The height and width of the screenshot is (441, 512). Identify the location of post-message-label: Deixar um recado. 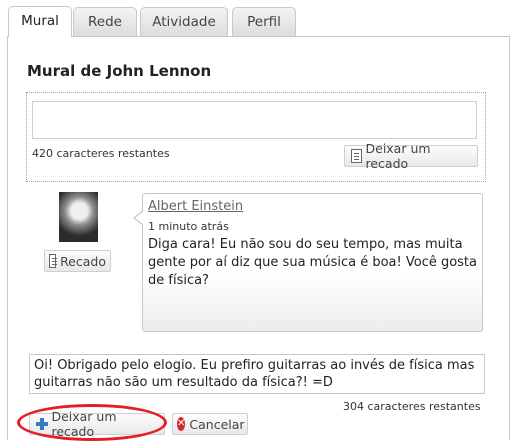
(398, 156).